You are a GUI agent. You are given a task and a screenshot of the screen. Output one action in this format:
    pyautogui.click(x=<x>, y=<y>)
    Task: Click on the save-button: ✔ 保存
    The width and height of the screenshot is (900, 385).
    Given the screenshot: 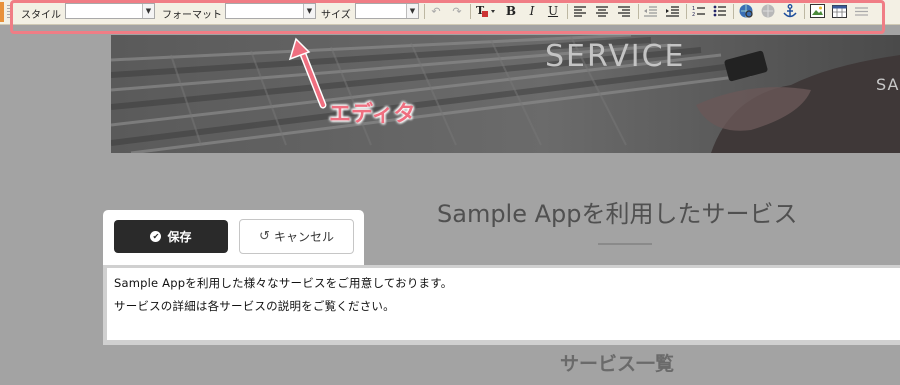 What is the action you would take?
    pyautogui.click(x=171, y=236)
    